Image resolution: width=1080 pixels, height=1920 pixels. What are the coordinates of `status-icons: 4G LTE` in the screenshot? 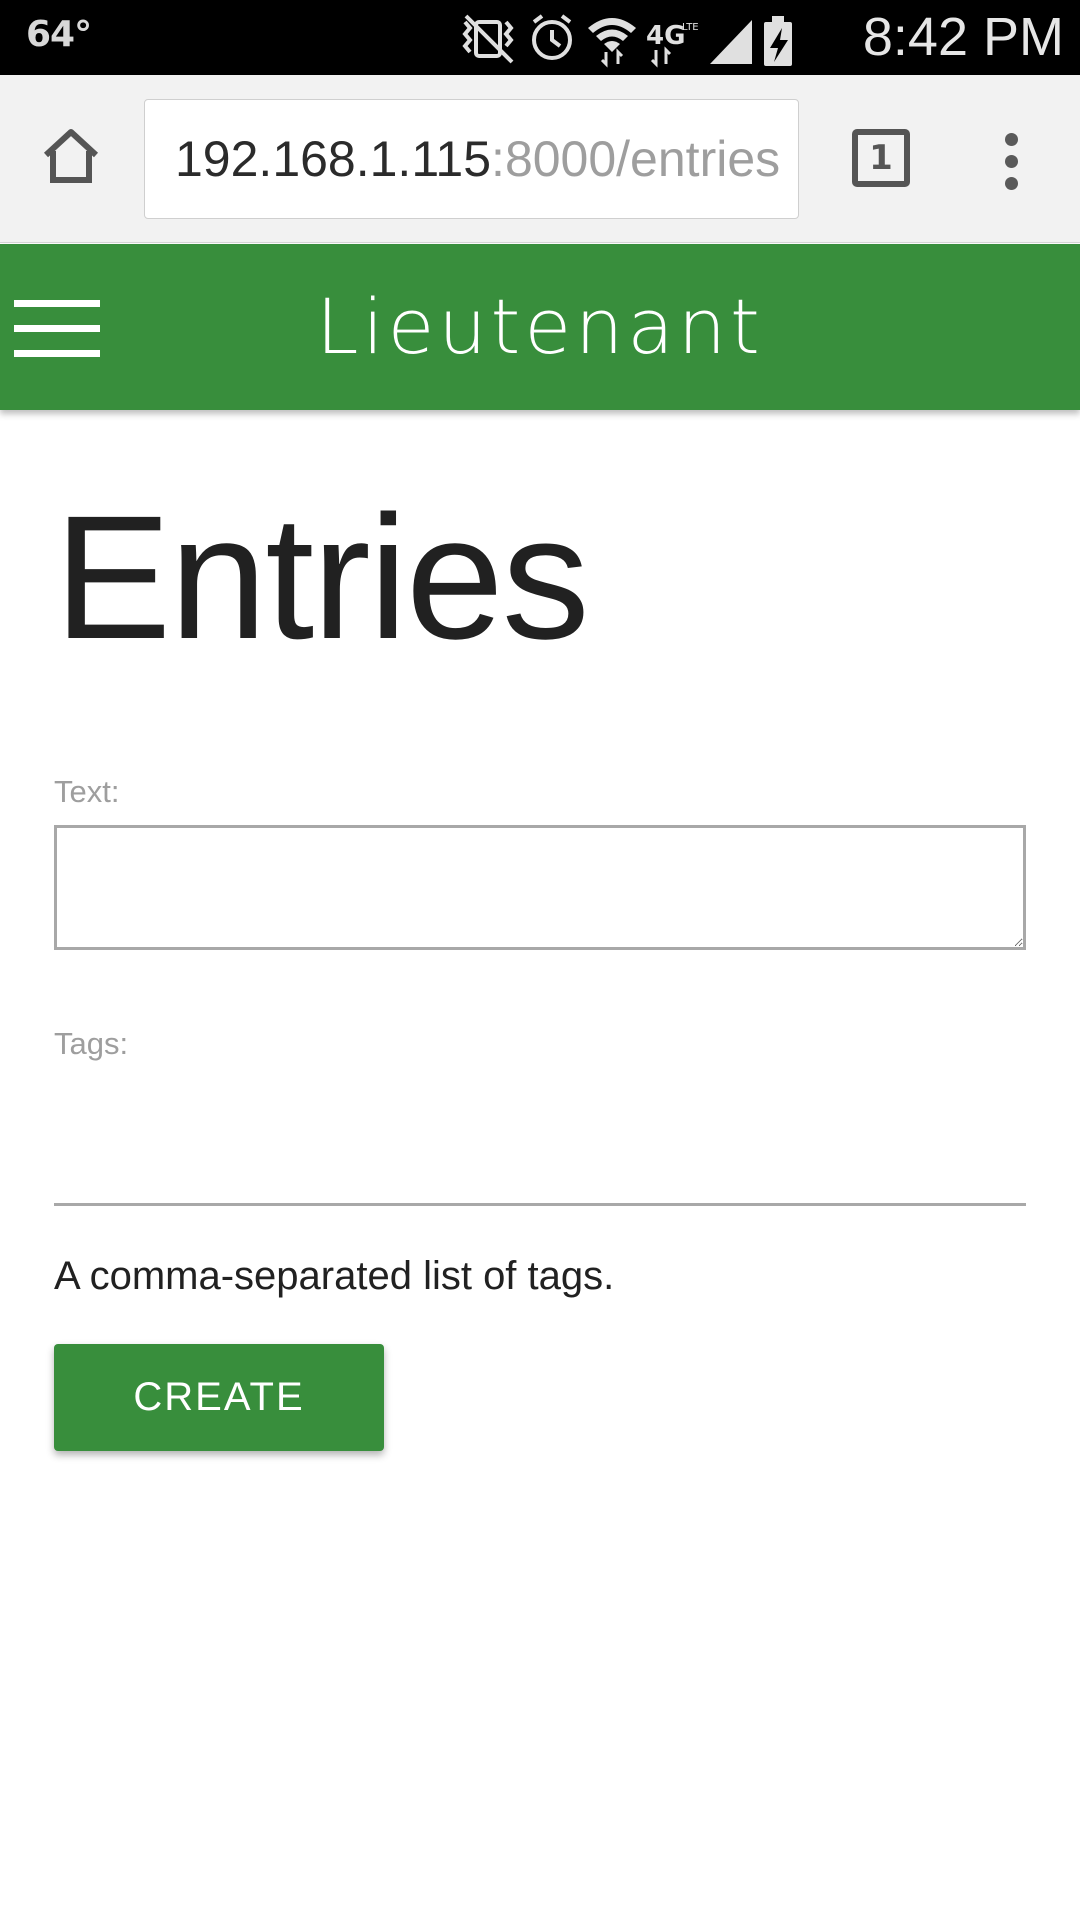 It's located at (627, 41).